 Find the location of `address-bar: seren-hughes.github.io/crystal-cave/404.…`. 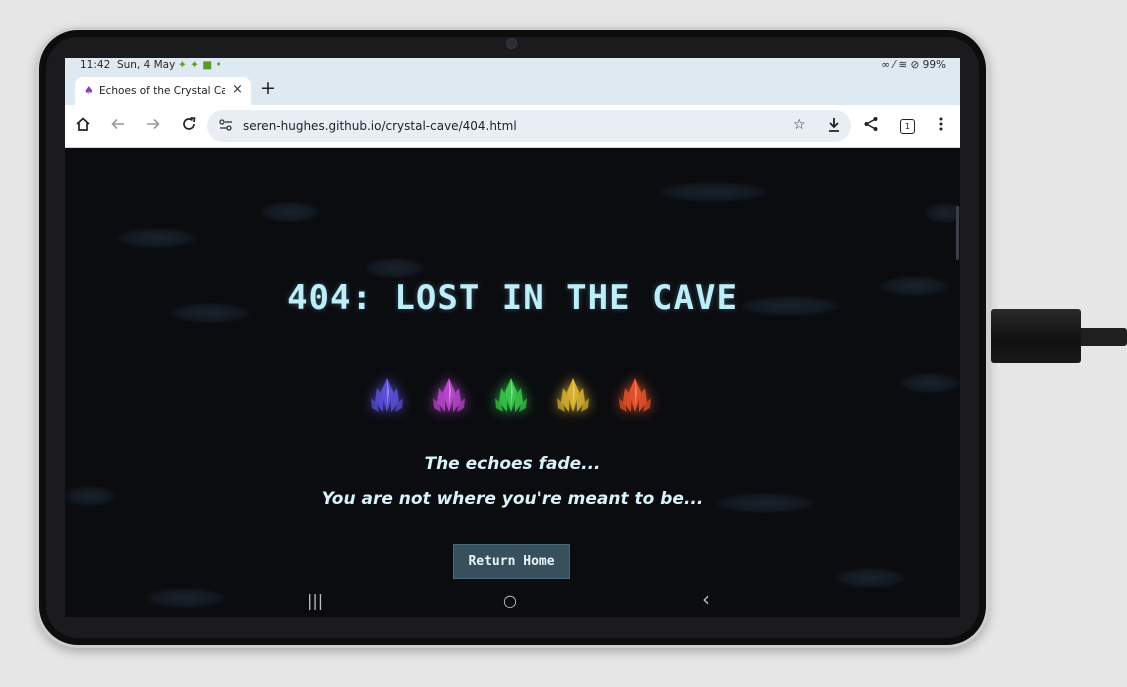

address-bar: seren-hughes.github.io/crystal-cave/404.… is located at coordinates (529, 126).